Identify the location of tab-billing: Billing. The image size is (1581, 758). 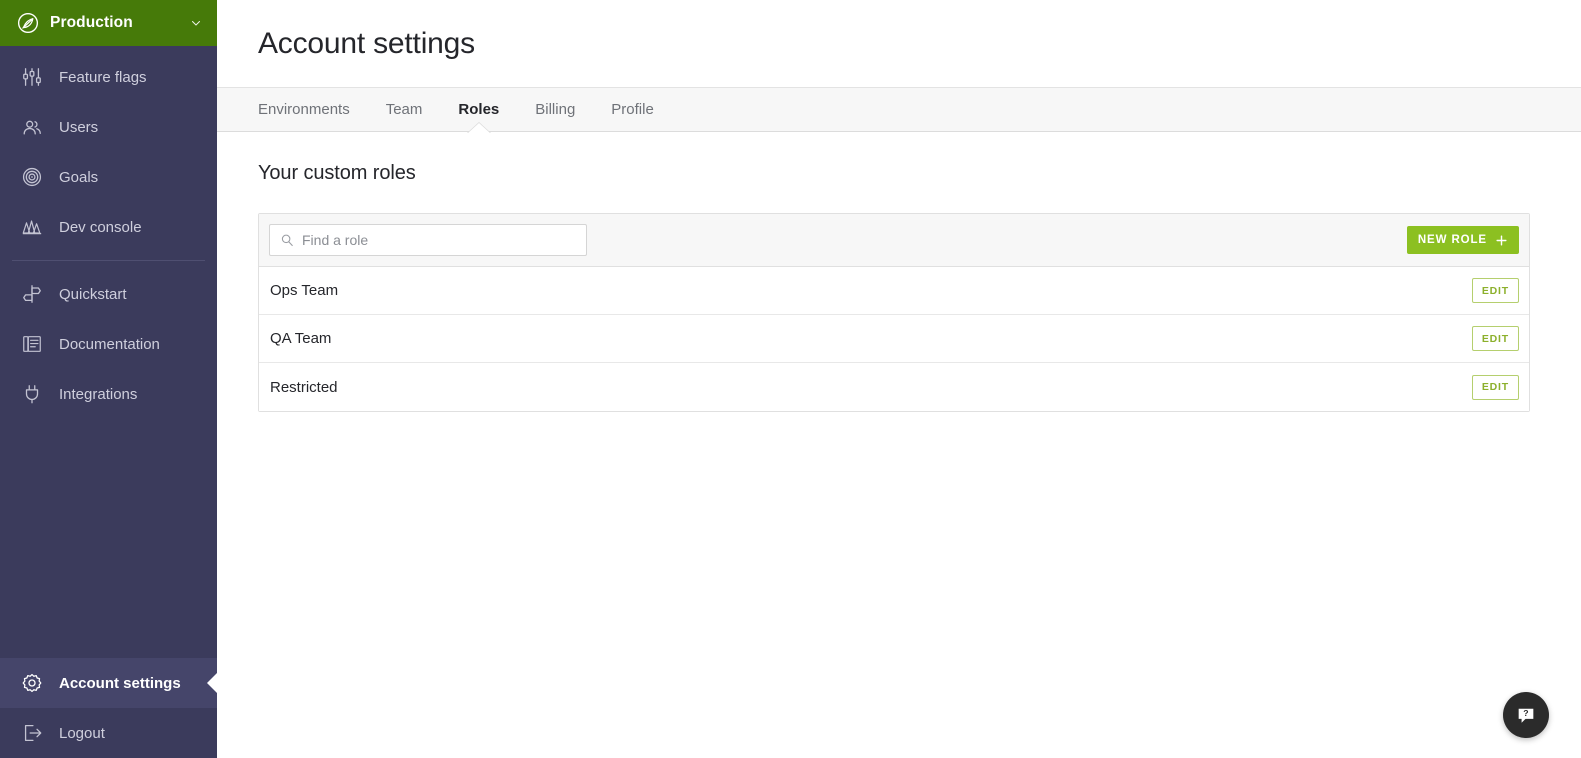
(555, 109).